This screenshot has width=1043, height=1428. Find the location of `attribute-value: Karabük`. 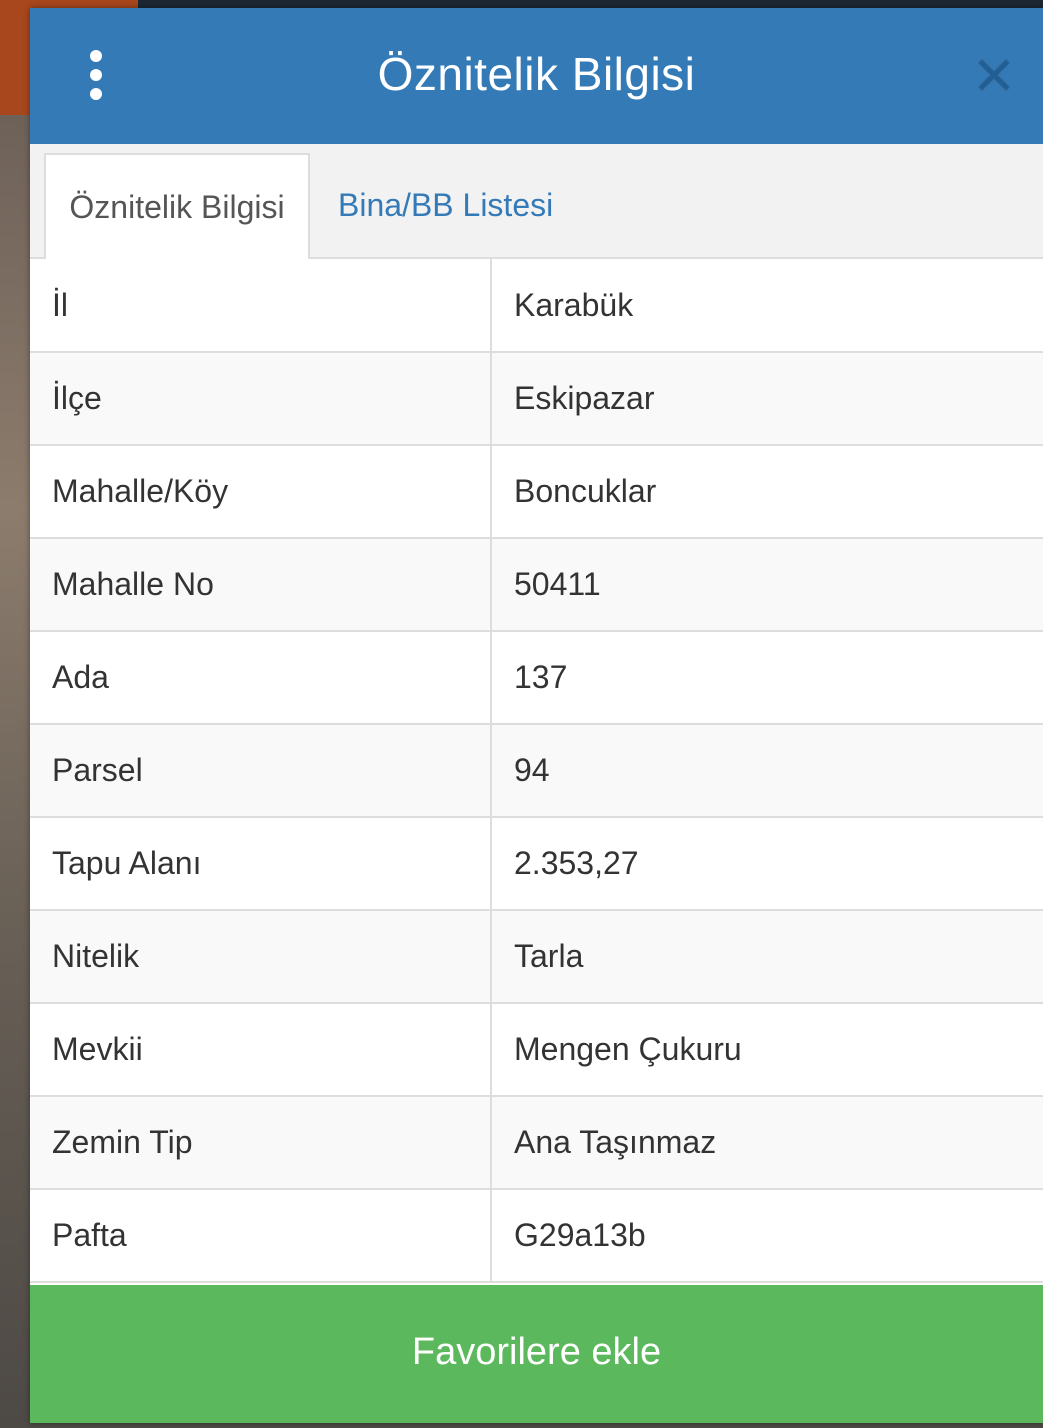

attribute-value: Karabük is located at coordinates (766, 306).